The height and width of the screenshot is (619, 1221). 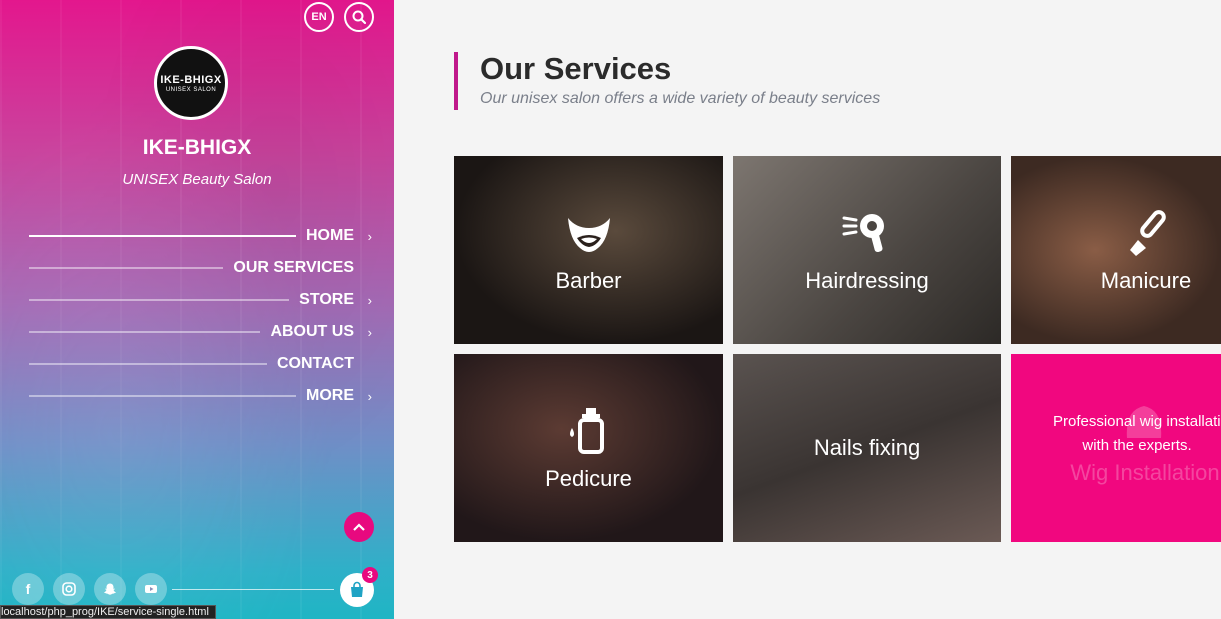 What do you see at coordinates (588, 478) in the screenshot?
I see `service-name: Pedicure` at bounding box center [588, 478].